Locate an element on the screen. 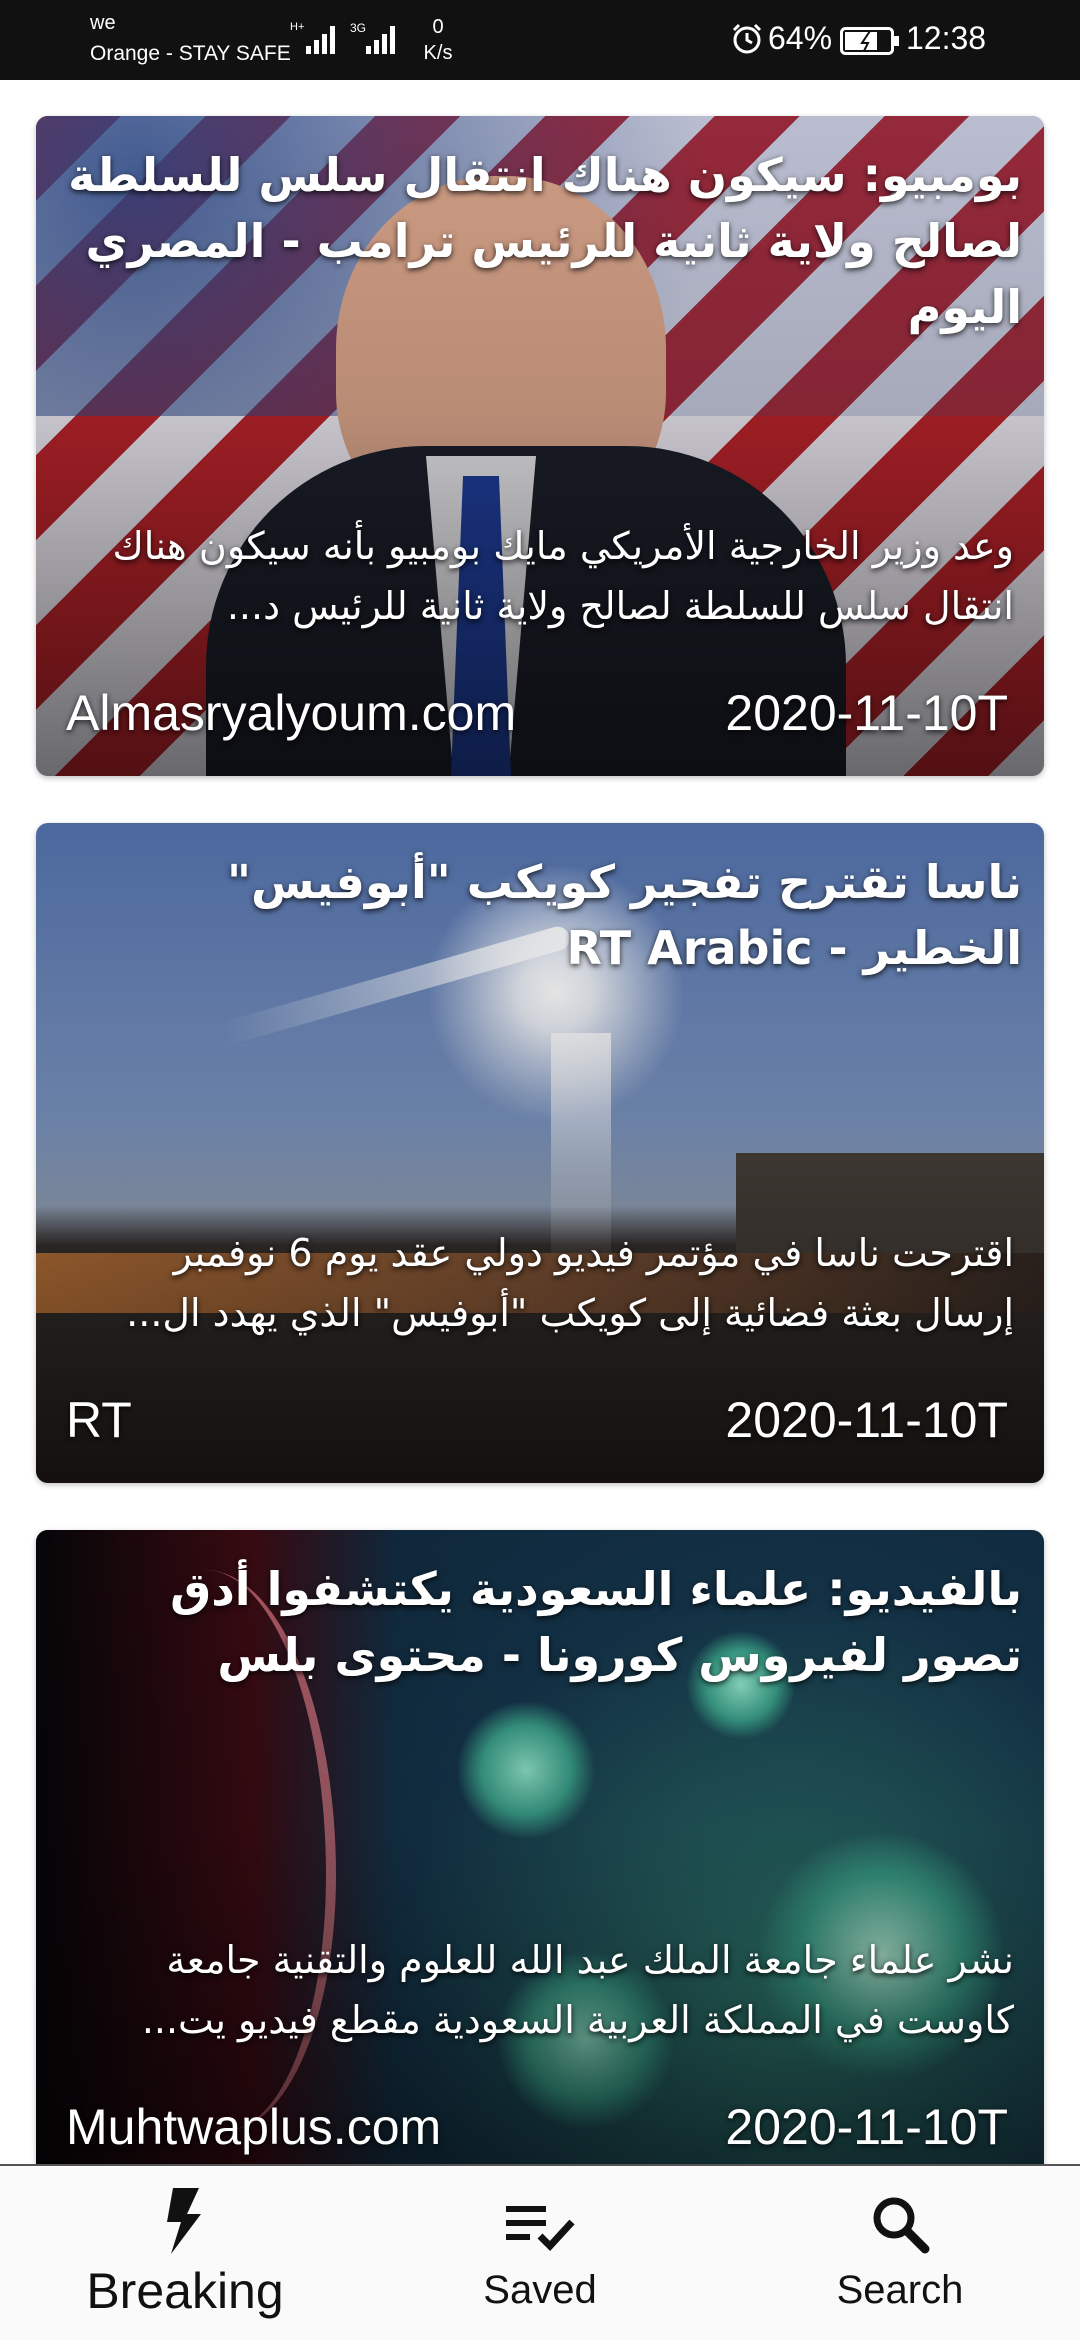 Image resolution: width=1080 pixels, height=2340 pixels. alarm-icon is located at coordinates (747, 38).